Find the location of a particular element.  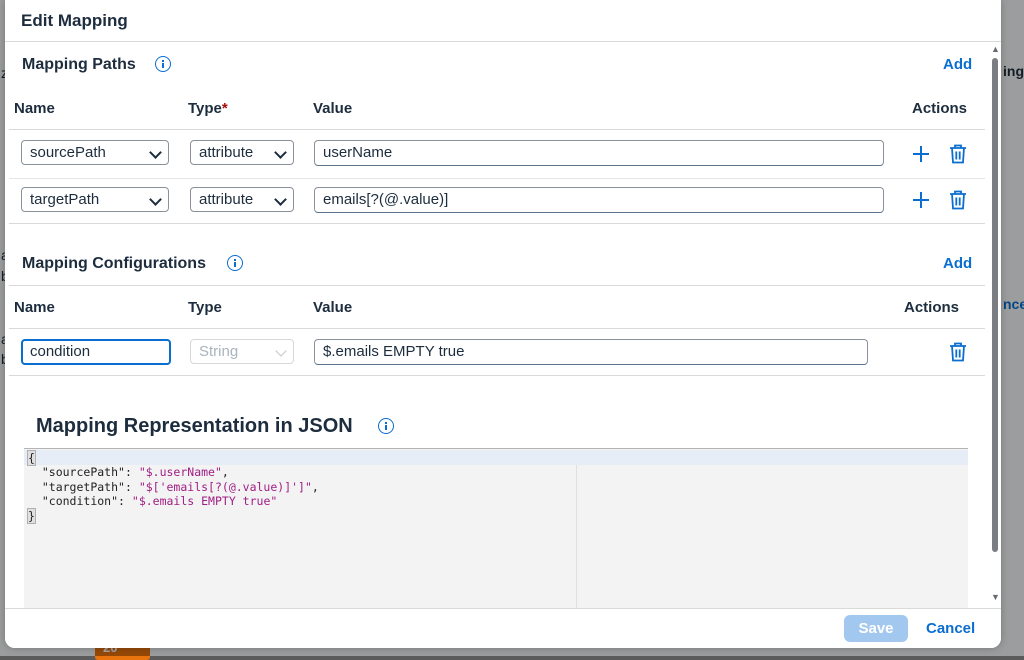

json-value: "$['emails[?(@.value)]']" is located at coordinates (225, 486).